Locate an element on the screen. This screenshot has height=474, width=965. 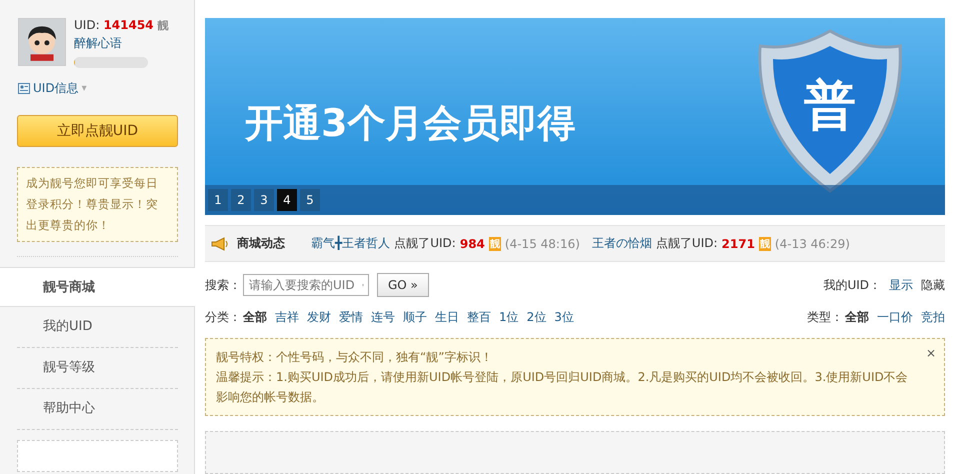
nav-item: 靓号等级 is located at coordinates (97, 368).